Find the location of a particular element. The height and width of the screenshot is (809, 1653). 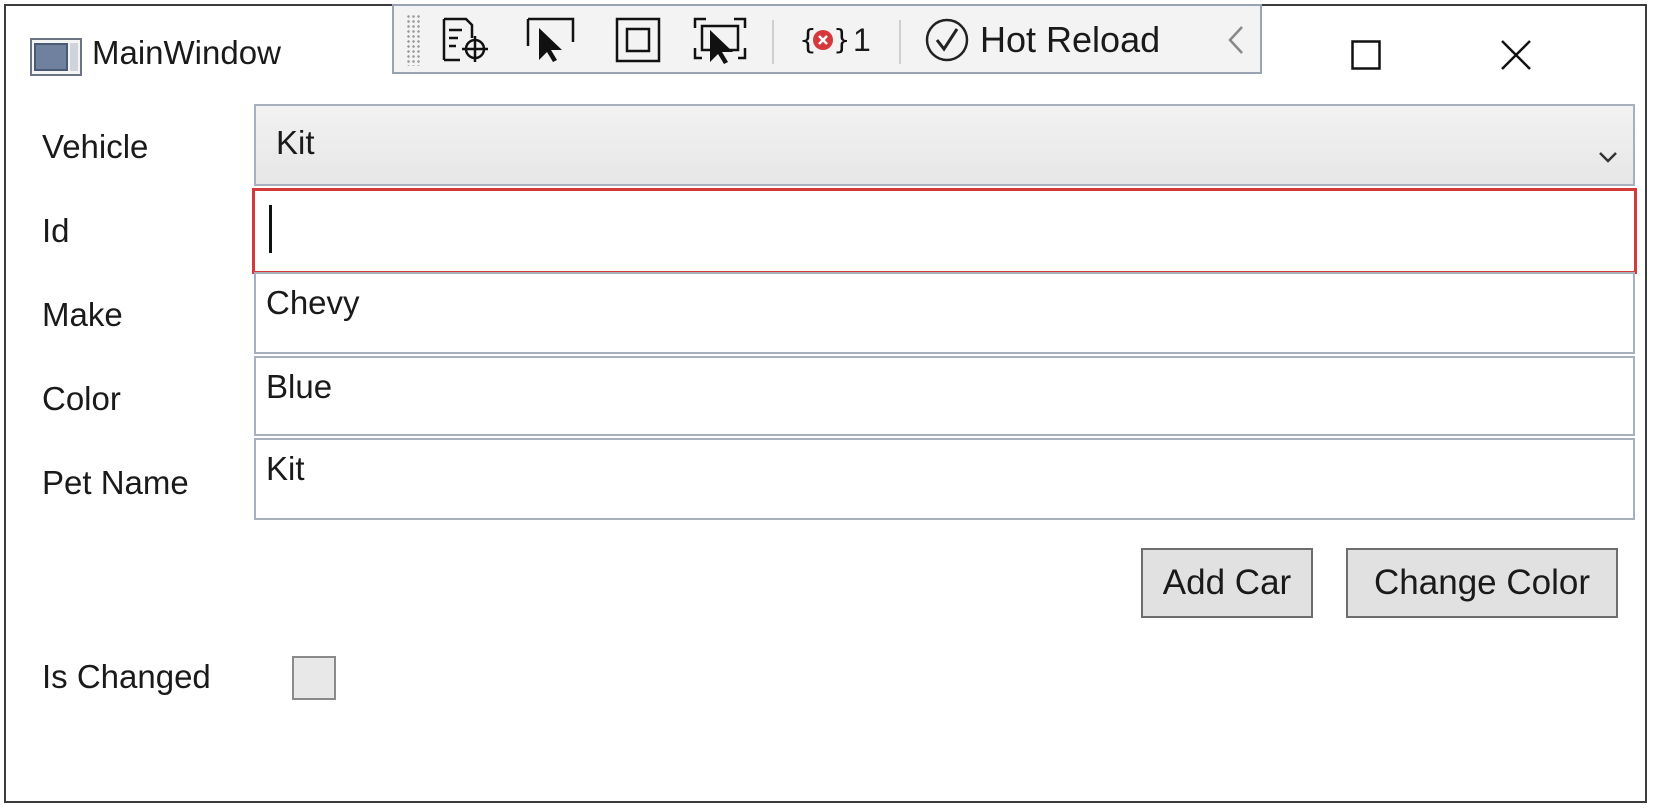

track-focus-icon is located at coordinates (720, 40).